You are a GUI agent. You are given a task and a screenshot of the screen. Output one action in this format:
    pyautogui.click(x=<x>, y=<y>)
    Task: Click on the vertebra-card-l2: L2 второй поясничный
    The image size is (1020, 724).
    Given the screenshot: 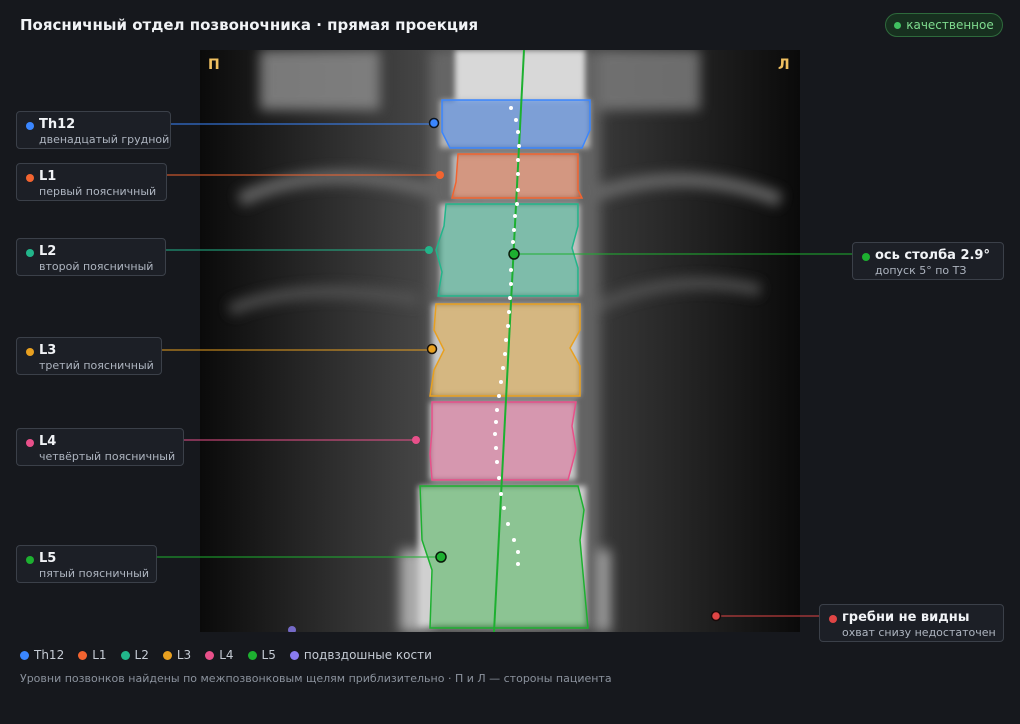 What is the action you would take?
    pyautogui.click(x=91, y=257)
    